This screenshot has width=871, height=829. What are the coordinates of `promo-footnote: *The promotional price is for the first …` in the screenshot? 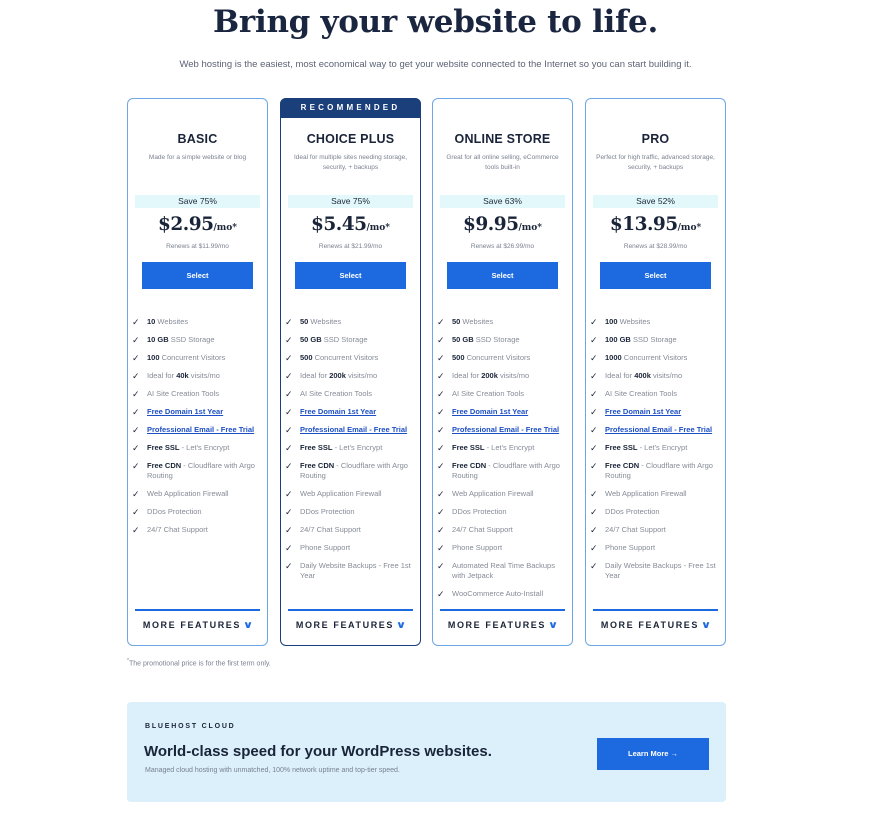 It's located at (199, 662).